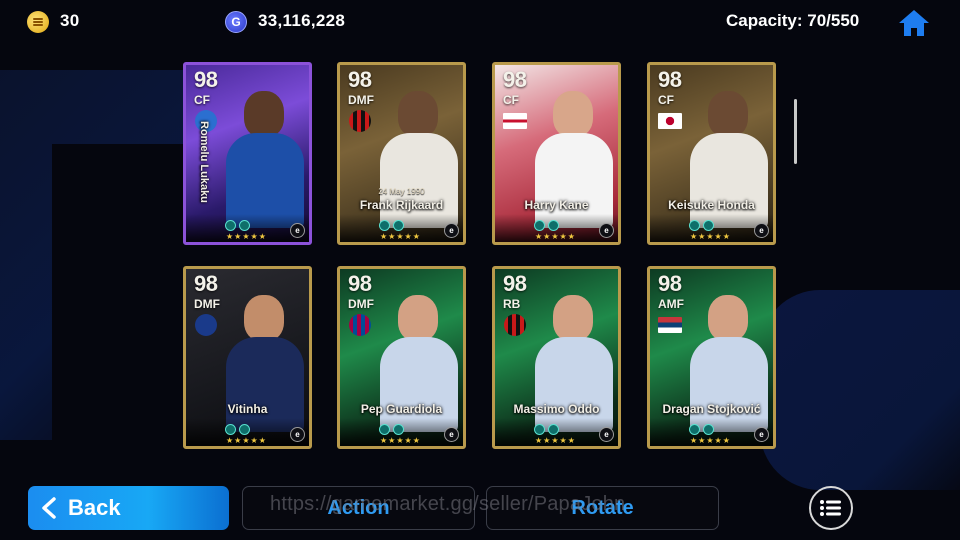 The image size is (960, 540). What do you see at coordinates (711, 153) in the screenshot?
I see `player-card: 98 CF Keisuke Honda ★★★★★ e` at bounding box center [711, 153].